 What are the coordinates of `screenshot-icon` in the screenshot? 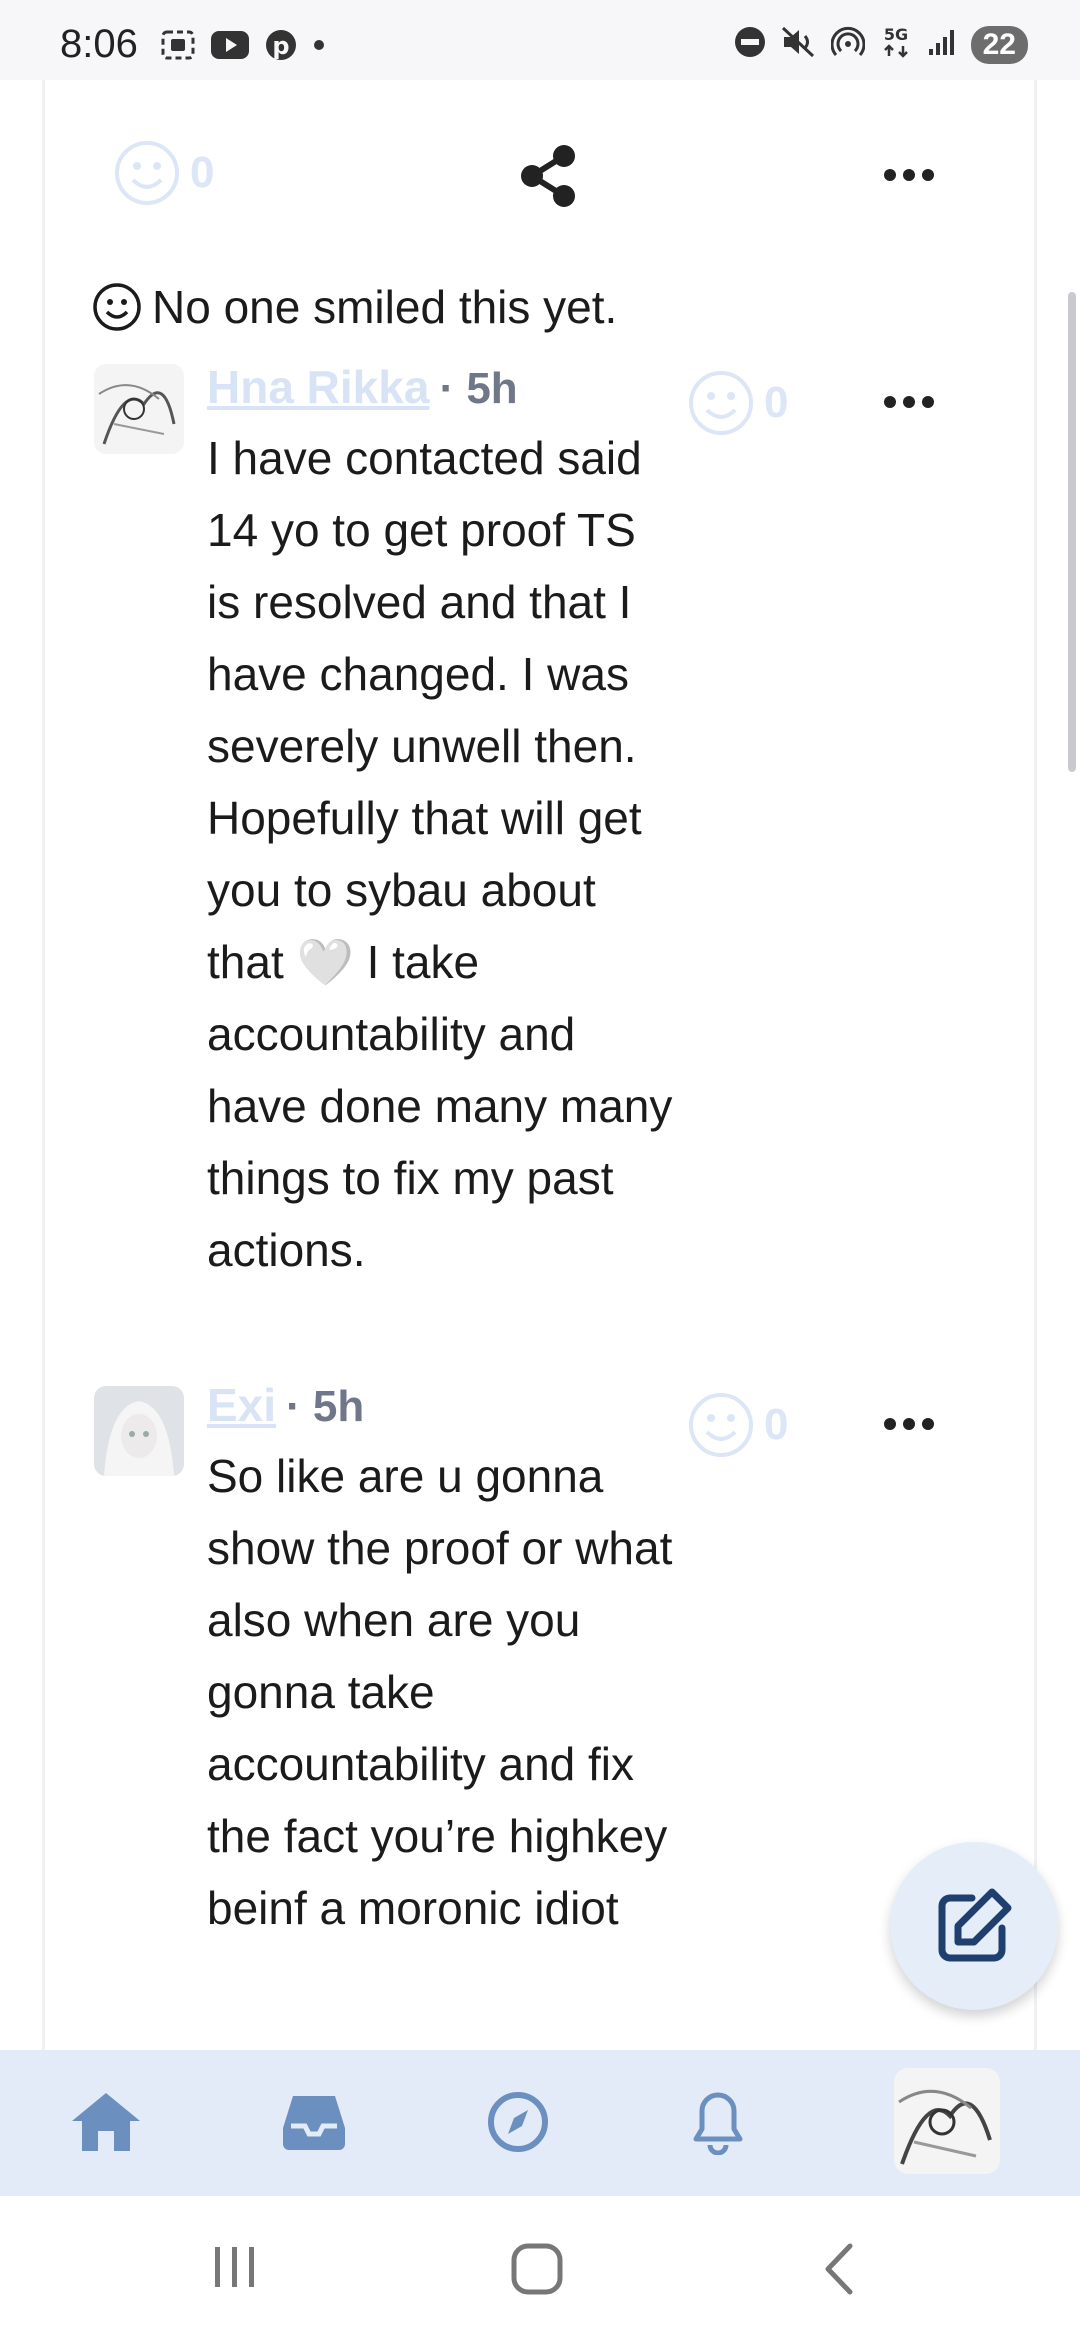 It's located at (178, 45).